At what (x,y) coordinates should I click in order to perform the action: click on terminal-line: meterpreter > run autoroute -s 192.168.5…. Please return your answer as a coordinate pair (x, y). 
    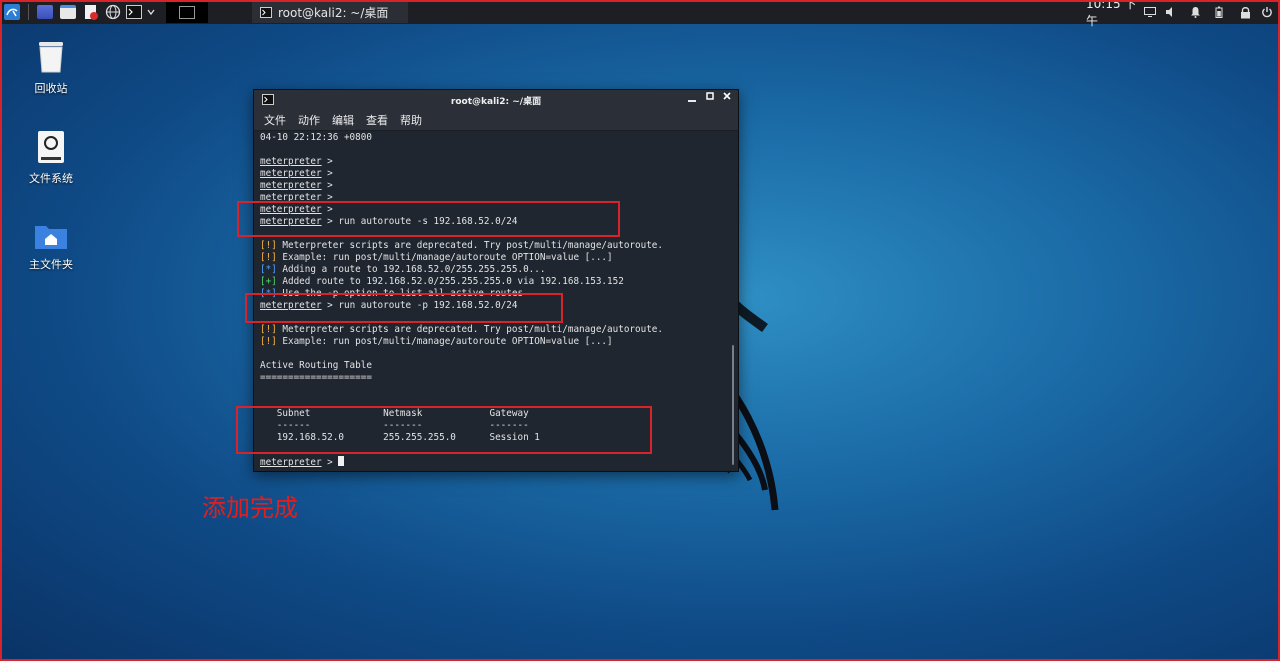
    Looking at the image, I should click on (494, 222).